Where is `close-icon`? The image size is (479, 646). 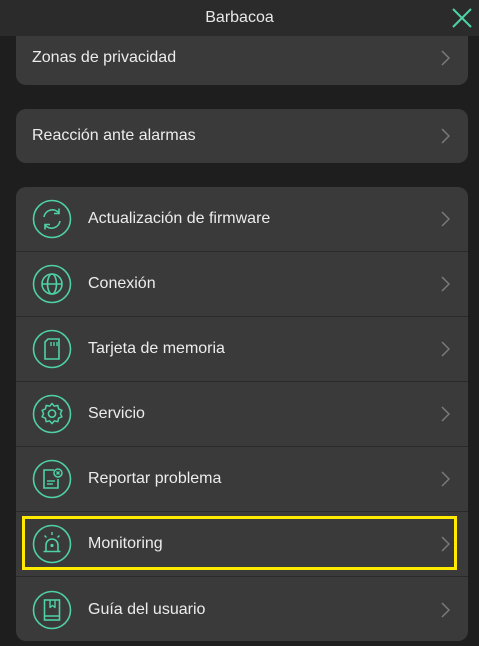 close-icon is located at coordinates (462, 18).